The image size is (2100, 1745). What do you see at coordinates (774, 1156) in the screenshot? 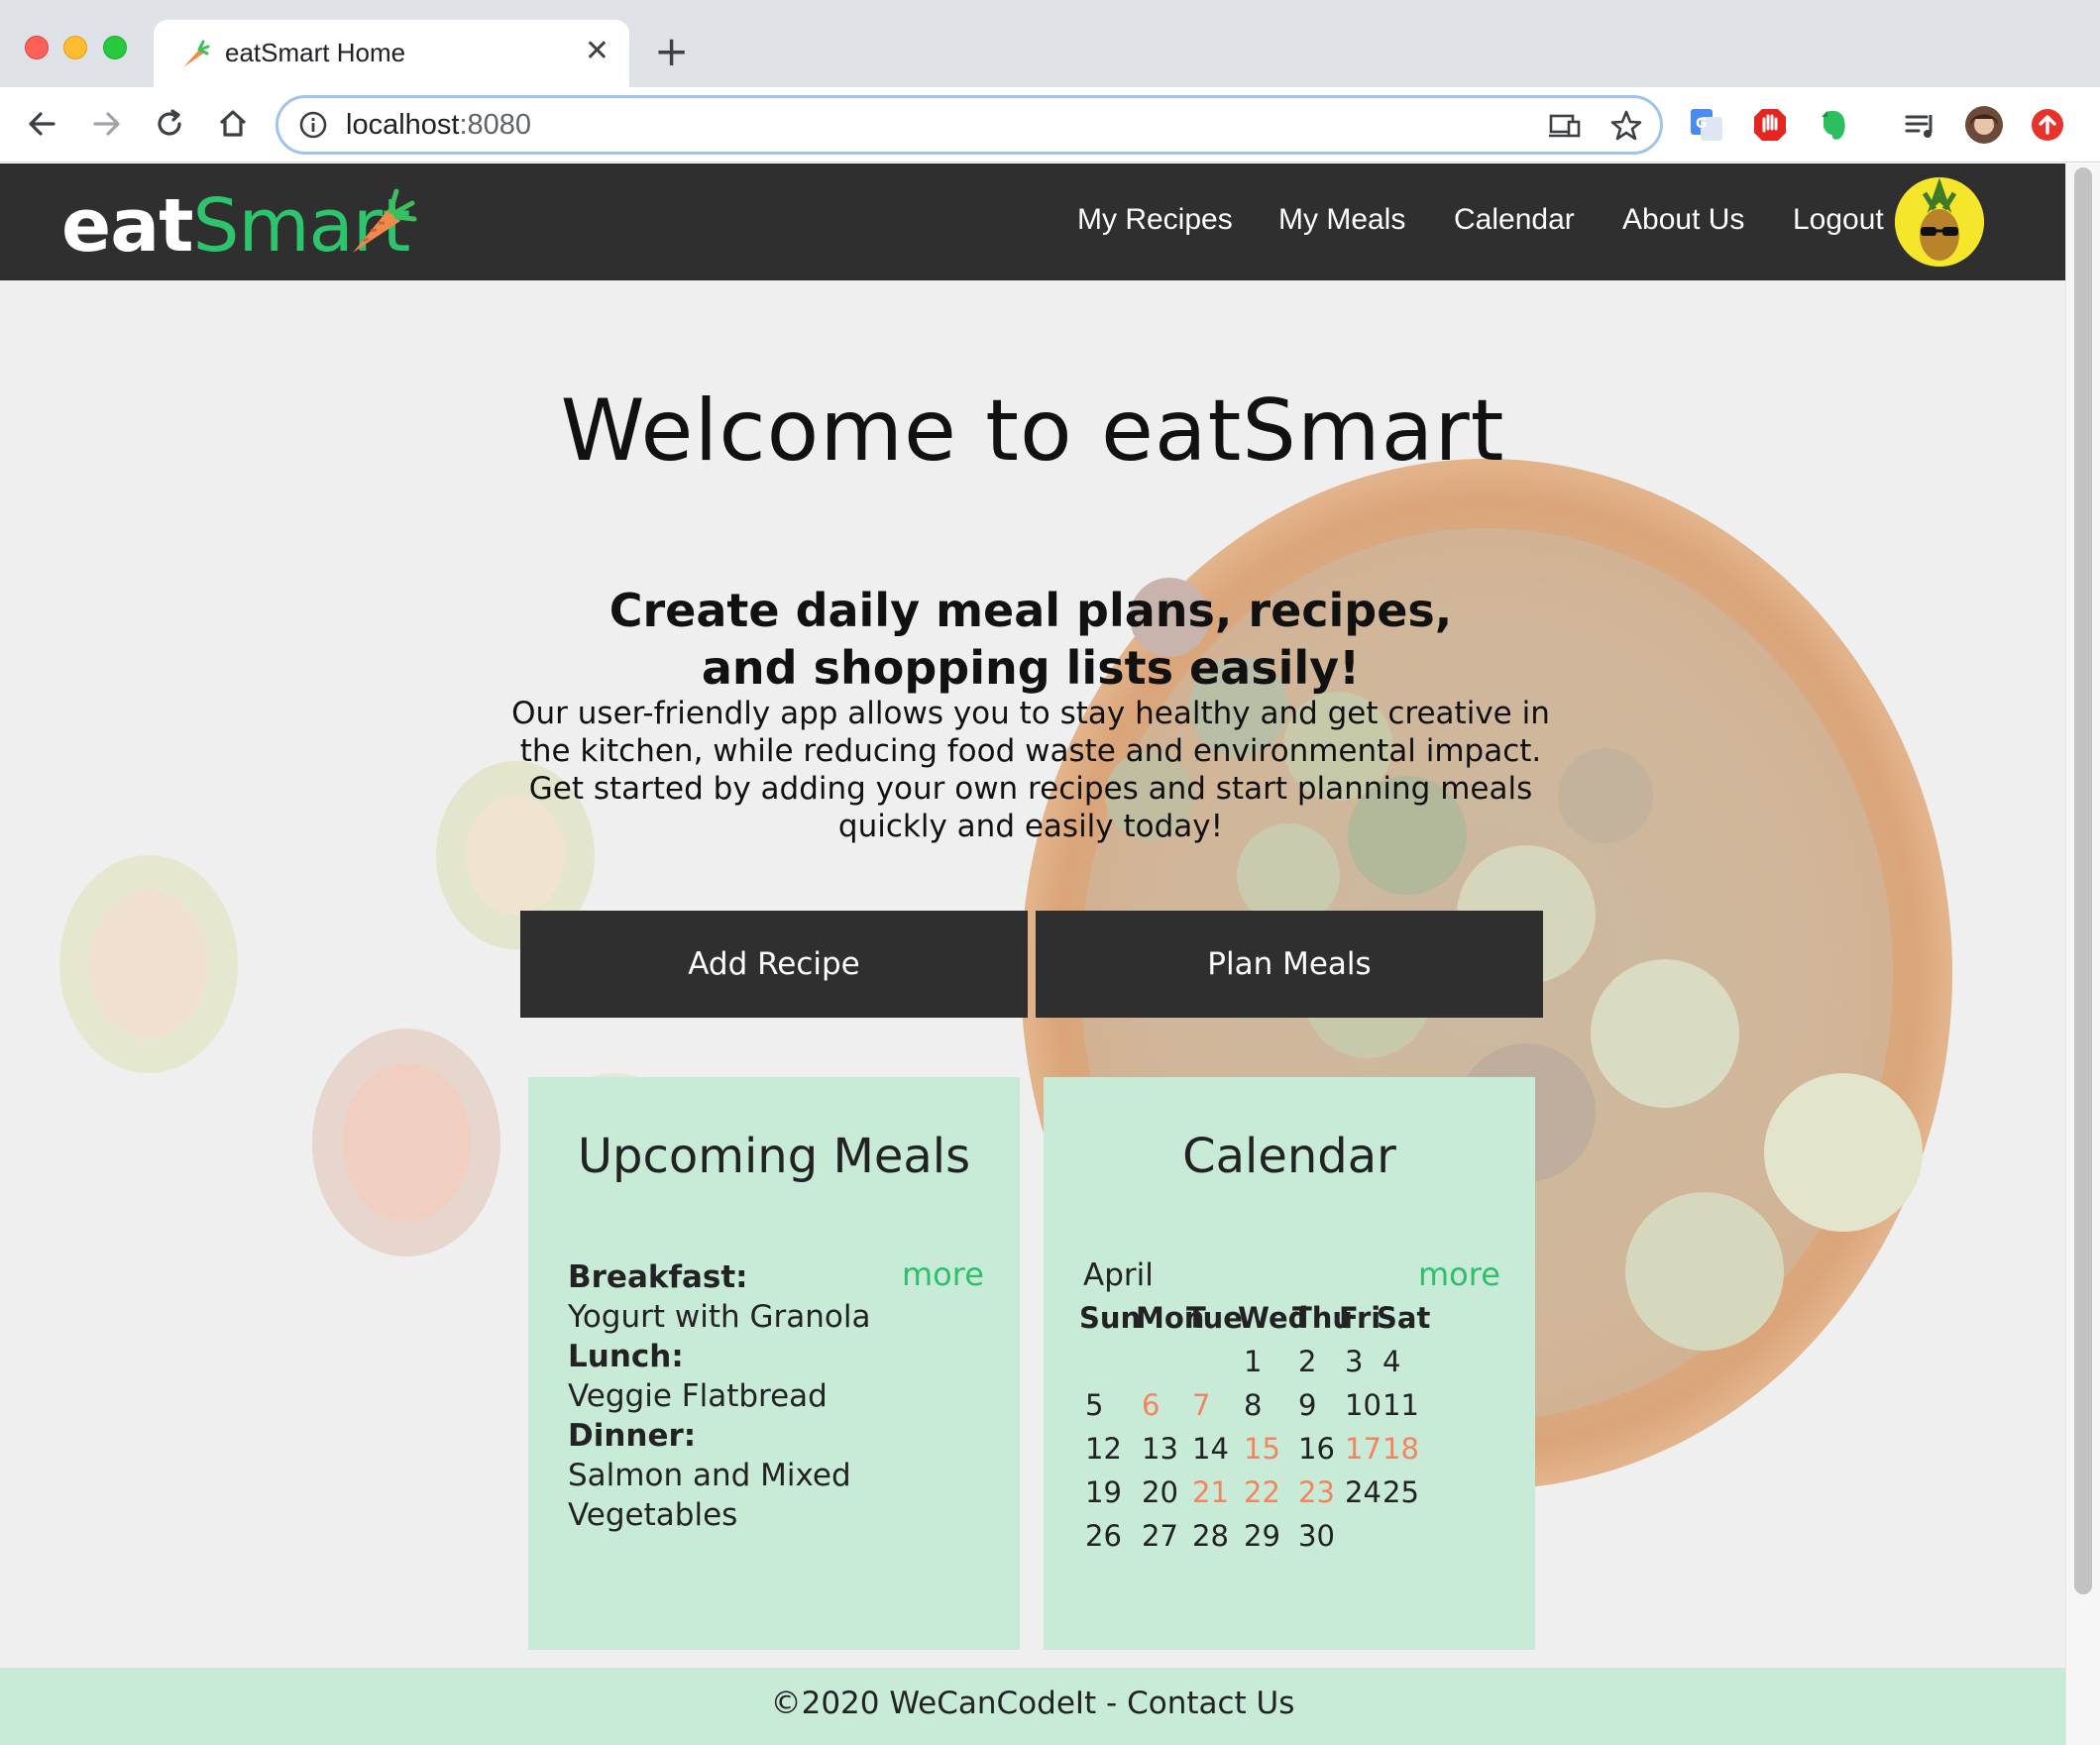
I see `upcoming-meals-title: Upcoming Meals` at bounding box center [774, 1156].